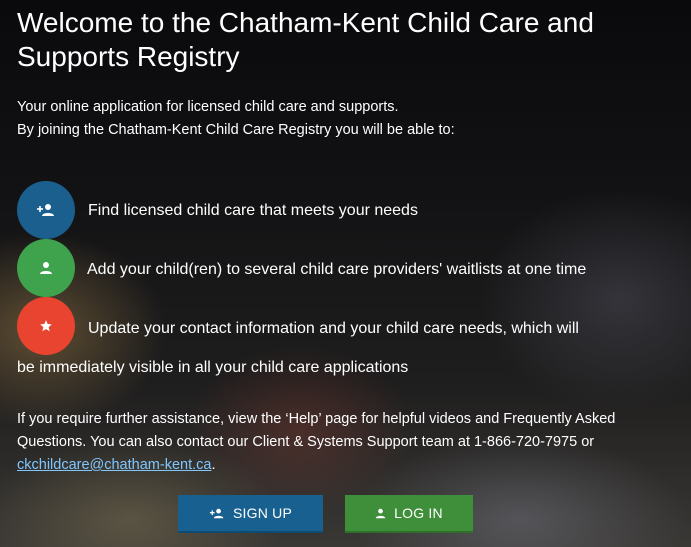 The image size is (691, 547). What do you see at coordinates (114, 465) in the screenshot?
I see `support-email-link: ckchildcare@chatham-kent.ca` at bounding box center [114, 465].